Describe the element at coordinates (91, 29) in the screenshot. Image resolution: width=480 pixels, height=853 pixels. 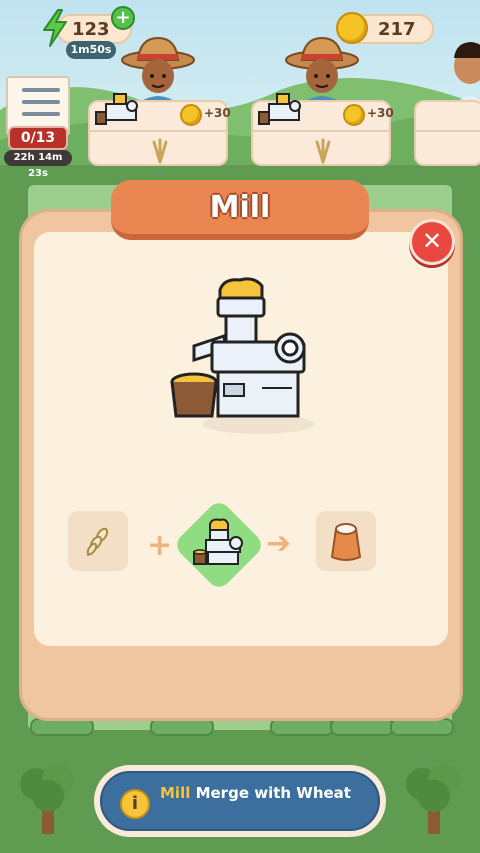
I see `energy-value: 123` at that location.